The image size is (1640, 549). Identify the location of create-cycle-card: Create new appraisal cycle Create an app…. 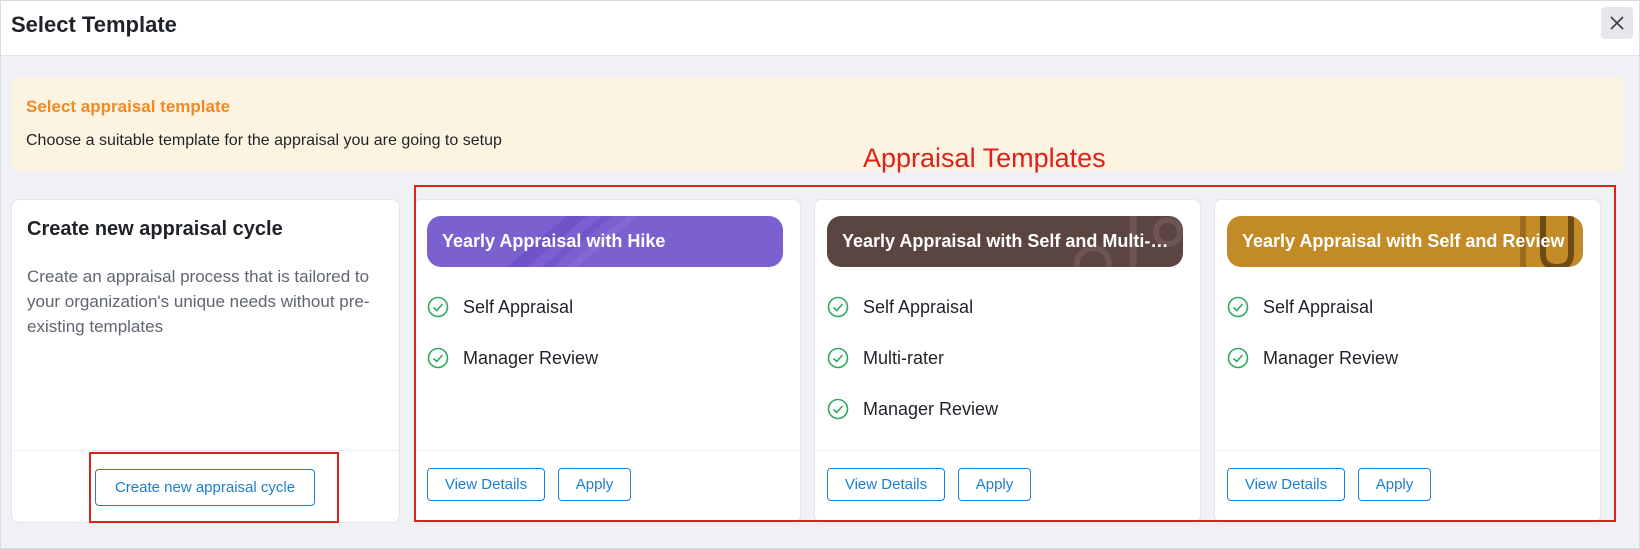
(205, 361).